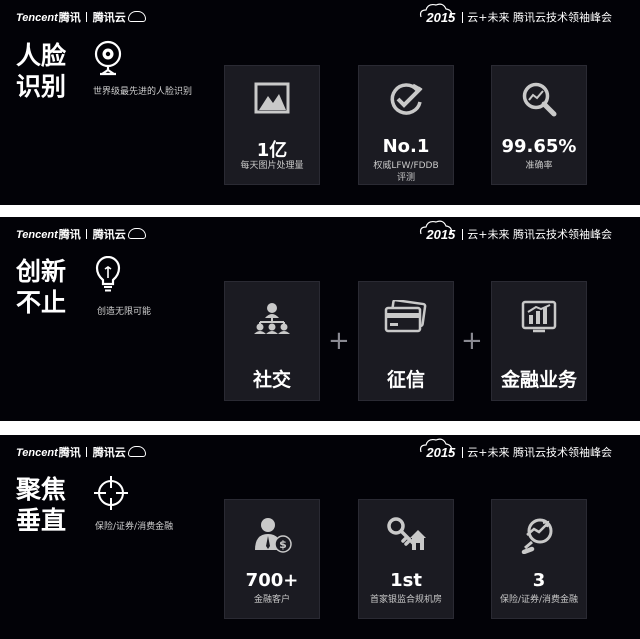 Image resolution: width=640 pixels, height=639 pixels. What do you see at coordinates (271, 380) in the screenshot?
I see `business-label: 社交` at bounding box center [271, 380].